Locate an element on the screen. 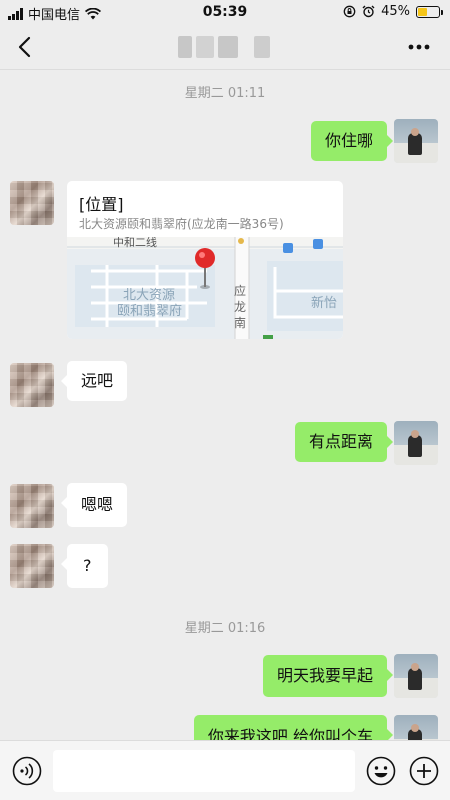  status-bar: 中国电信 05:39 45% is located at coordinates (225, 12).